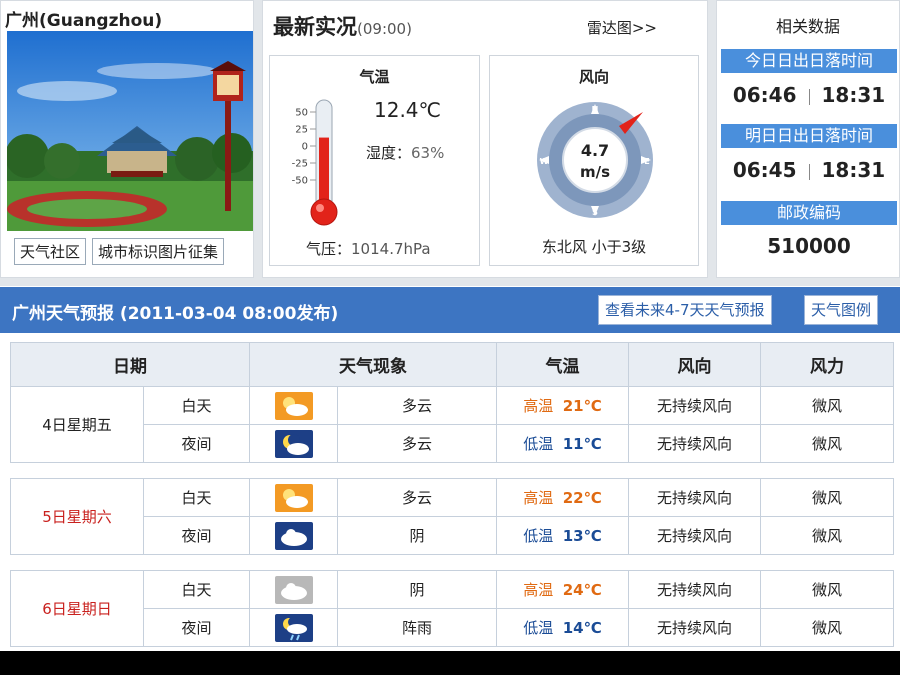 This screenshot has width=900, height=675. Describe the element at coordinates (595, 150) in the screenshot. I see `wind-speed-value: 4.7` at that location.